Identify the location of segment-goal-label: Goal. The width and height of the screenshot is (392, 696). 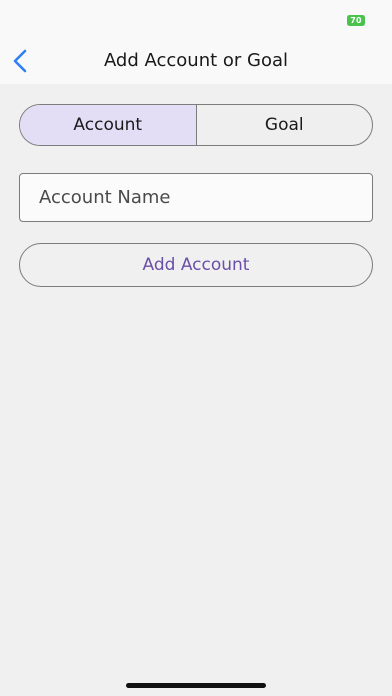
(284, 125).